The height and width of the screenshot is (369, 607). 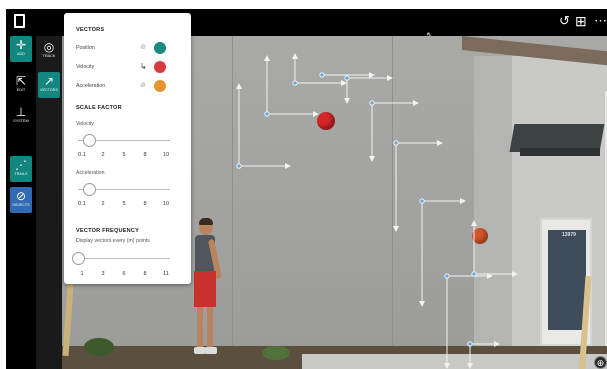 What do you see at coordinates (49, 81) in the screenshot?
I see `arrow-icon: ↗` at bounding box center [49, 81].